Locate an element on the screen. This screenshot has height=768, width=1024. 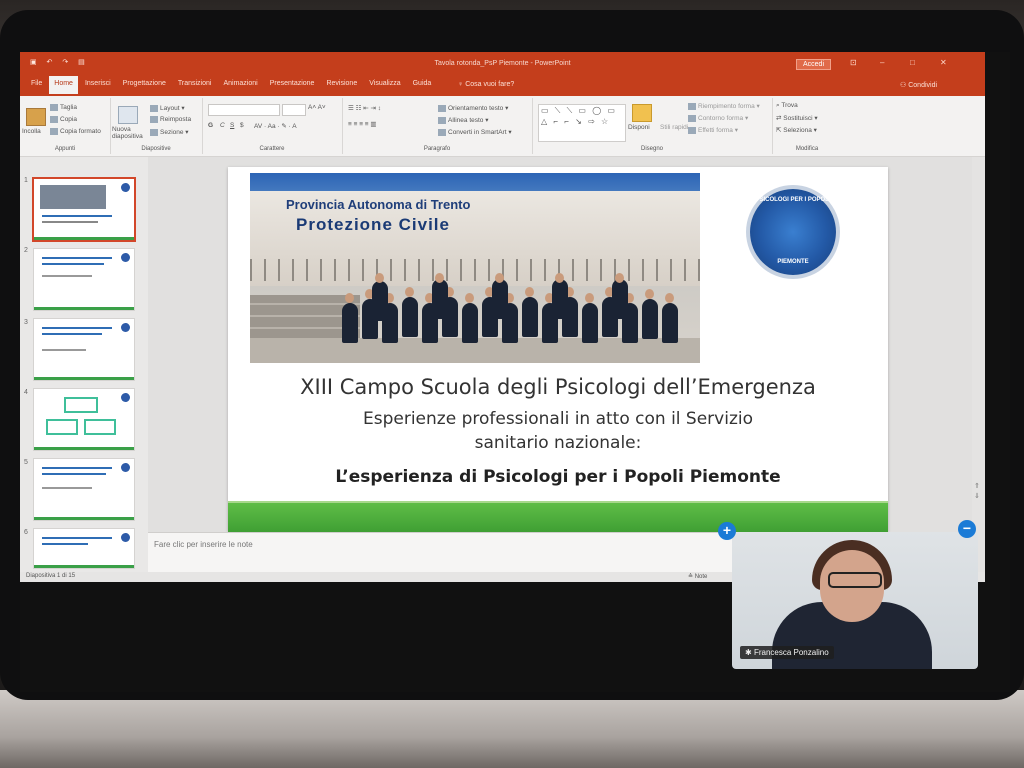
format-painter-button: Copia formato is located at coordinates (75, 131).